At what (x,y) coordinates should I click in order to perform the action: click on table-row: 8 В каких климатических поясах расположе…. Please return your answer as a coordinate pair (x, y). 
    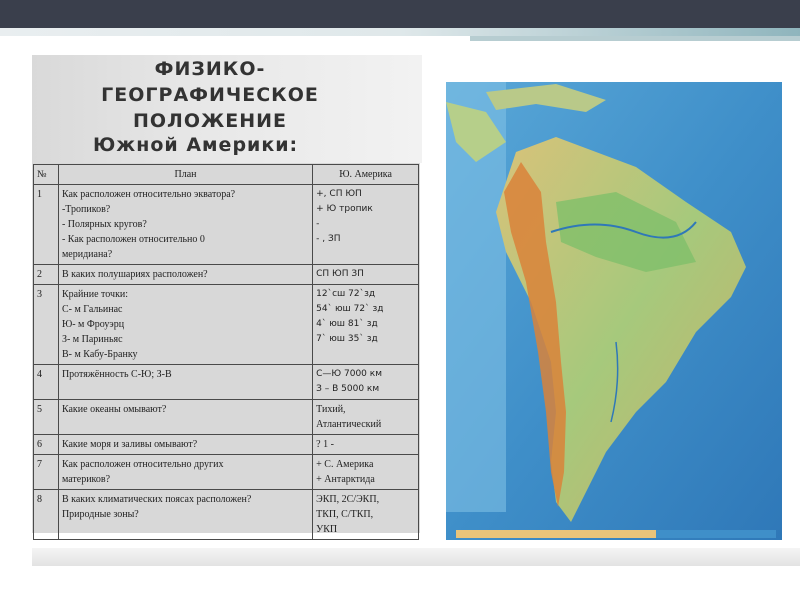
    Looking at the image, I should click on (226, 514).